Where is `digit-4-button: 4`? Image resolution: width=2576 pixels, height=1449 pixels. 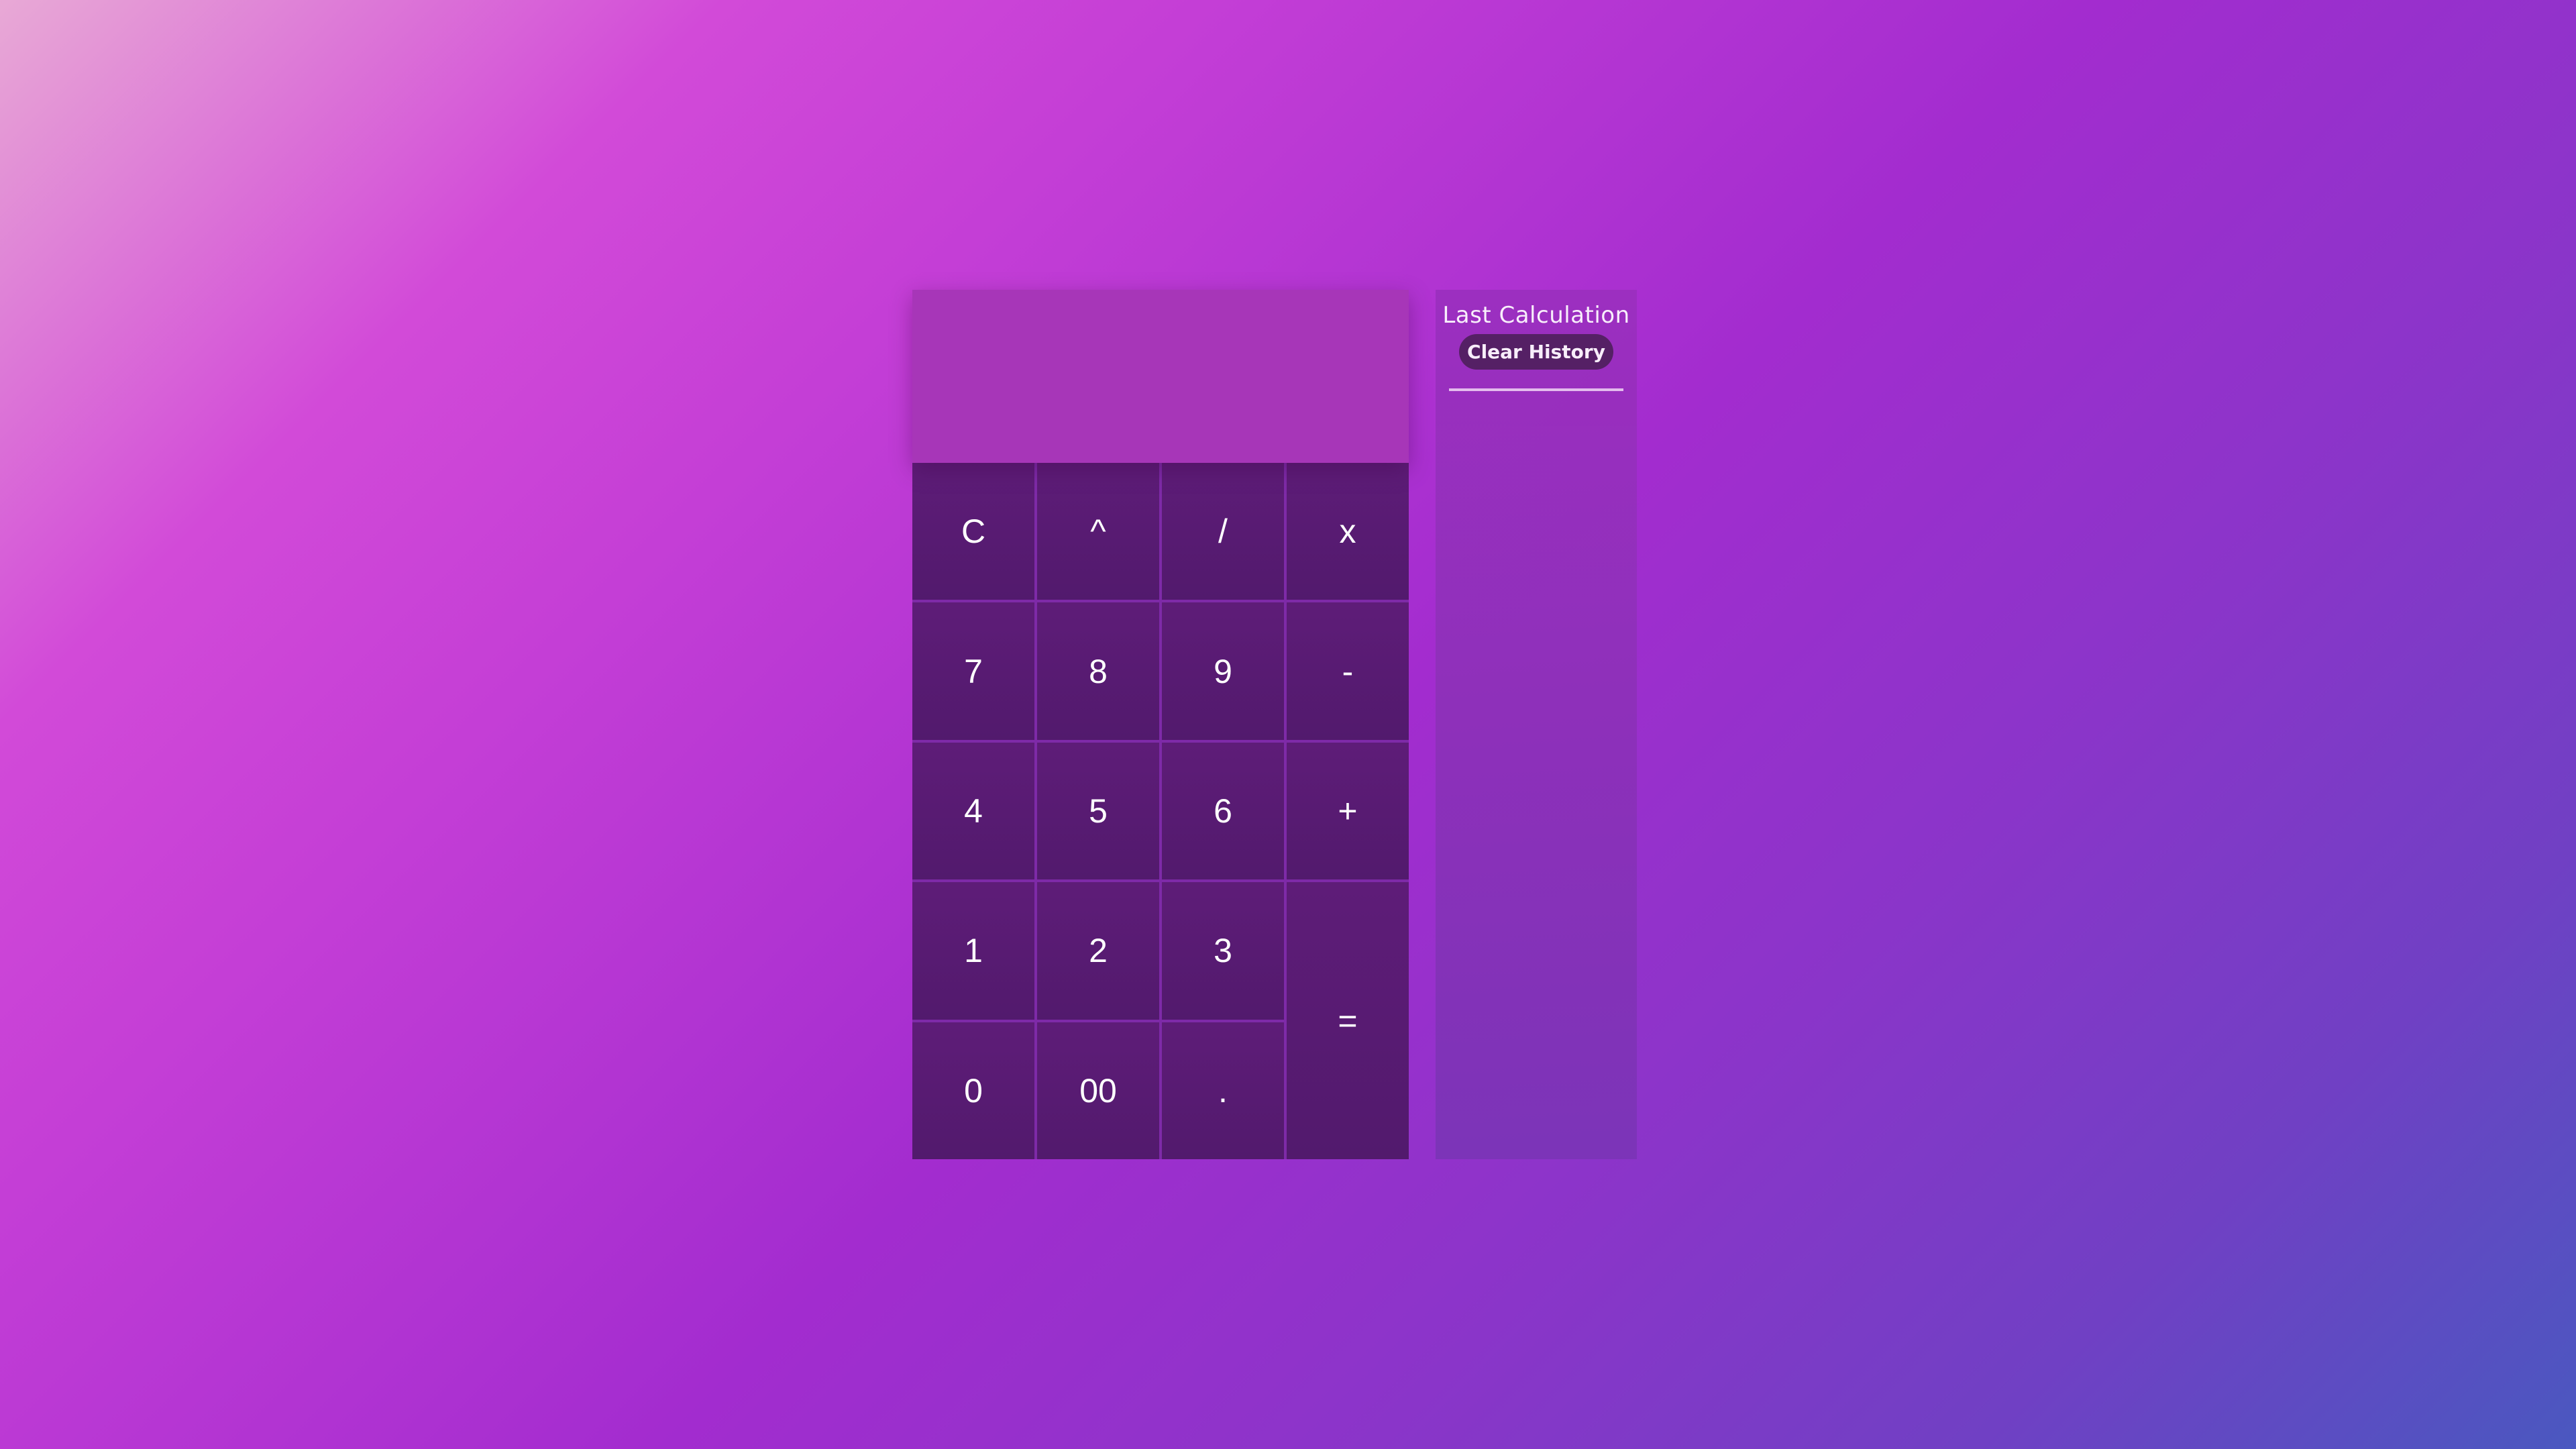 digit-4-button: 4 is located at coordinates (973, 811).